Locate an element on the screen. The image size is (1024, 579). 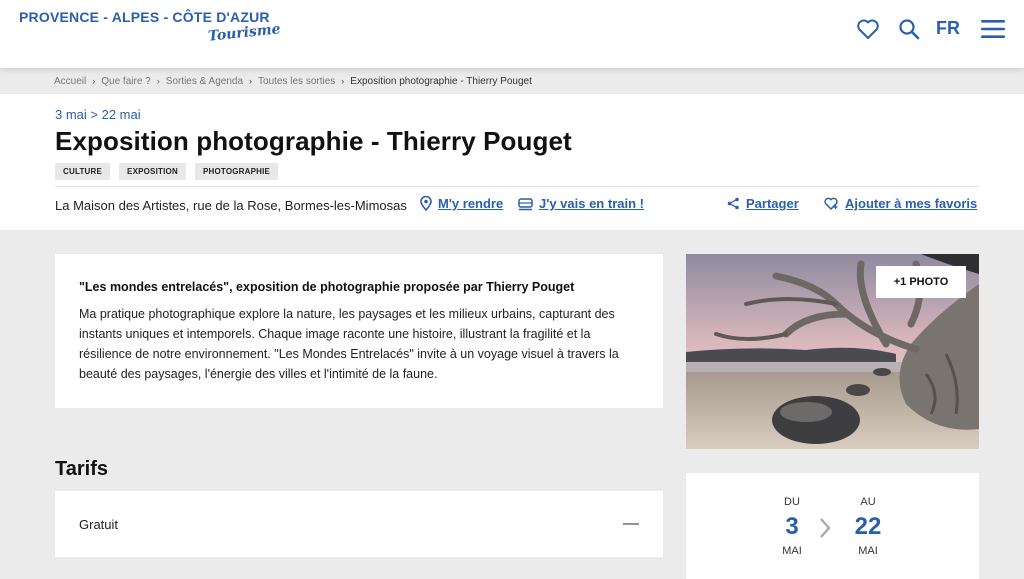
more-photos-button: +1 PHOTO is located at coordinates (921, 282).